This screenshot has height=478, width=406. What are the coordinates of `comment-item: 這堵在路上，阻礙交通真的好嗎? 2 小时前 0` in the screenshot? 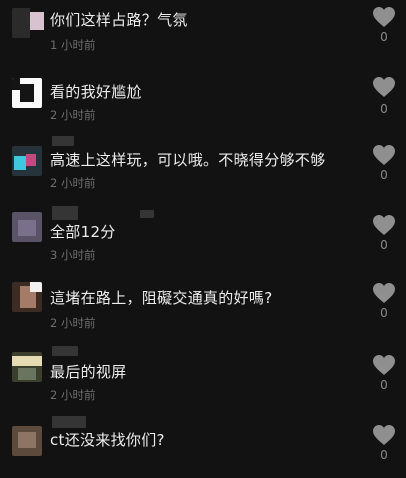 It's located at (203, 309).